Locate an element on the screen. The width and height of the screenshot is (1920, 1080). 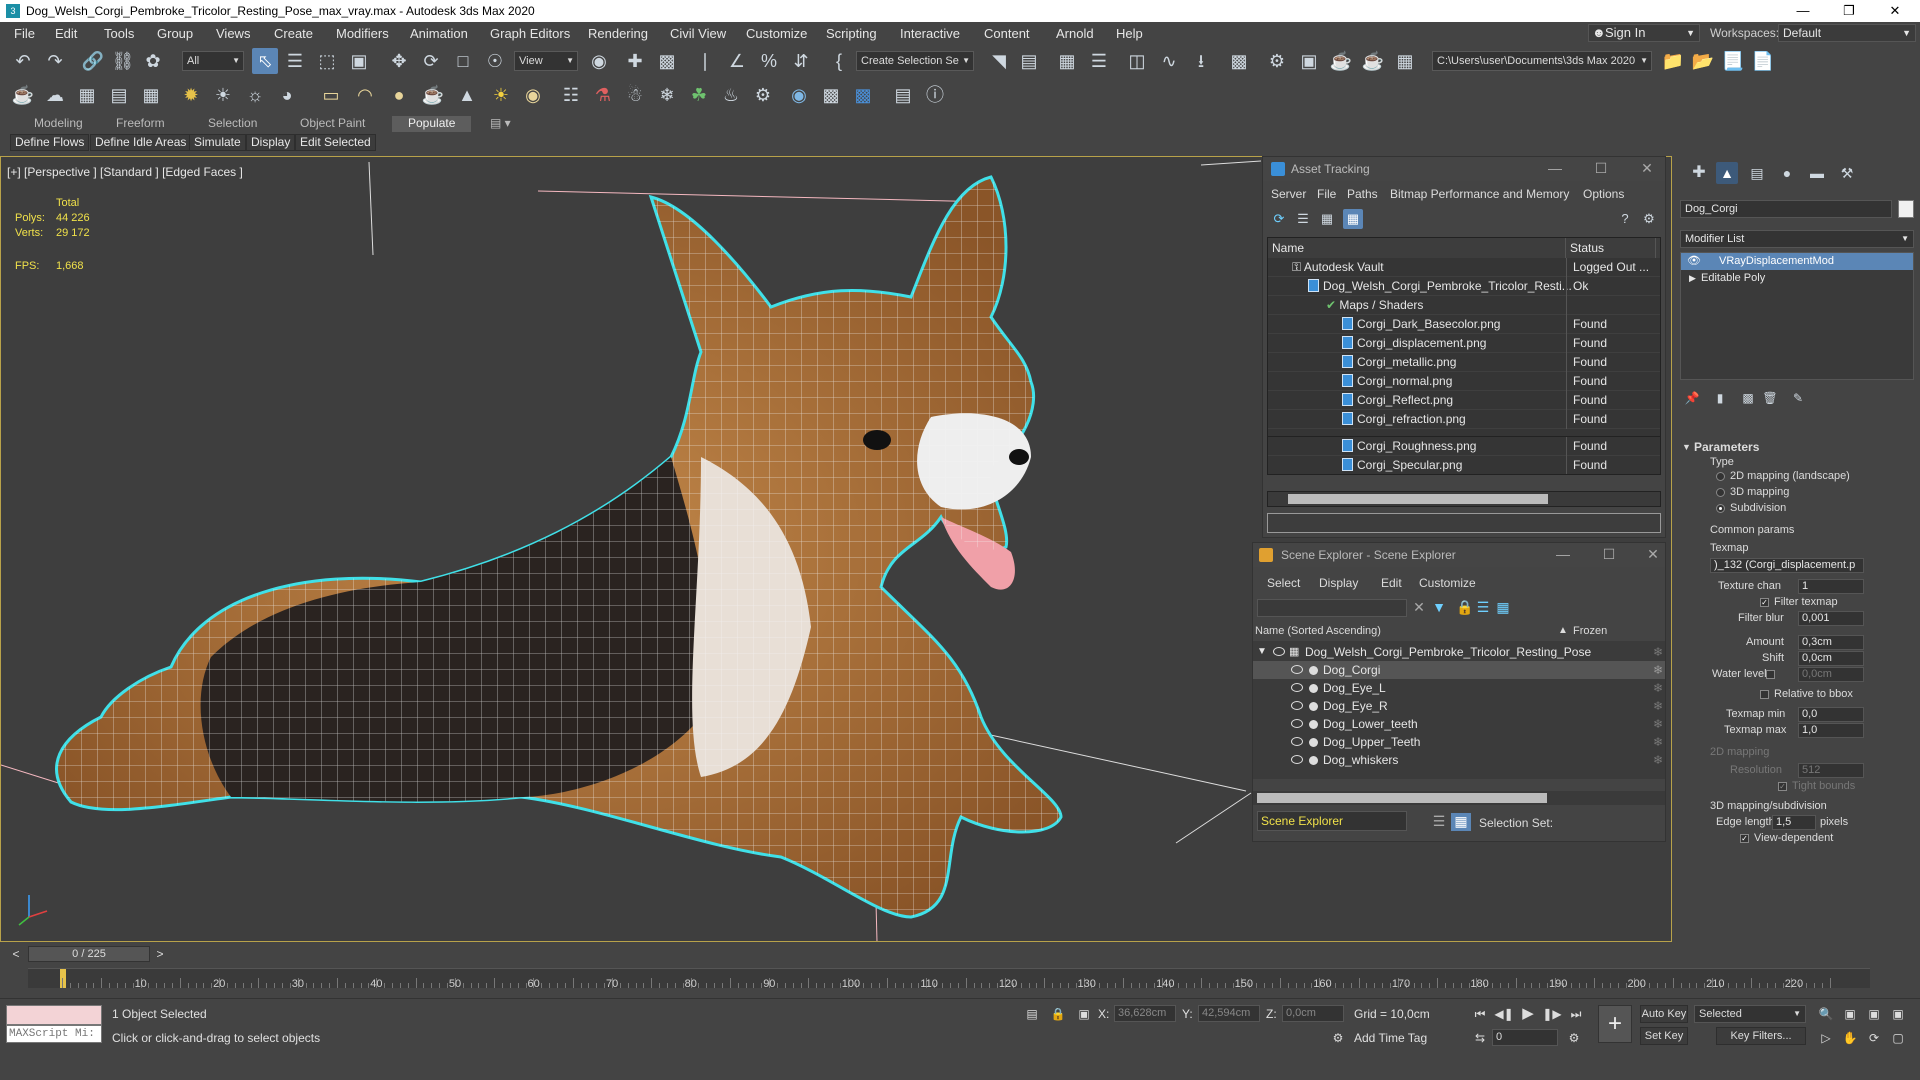
redo-icon: ↷ is located at coordinates (55, 61).